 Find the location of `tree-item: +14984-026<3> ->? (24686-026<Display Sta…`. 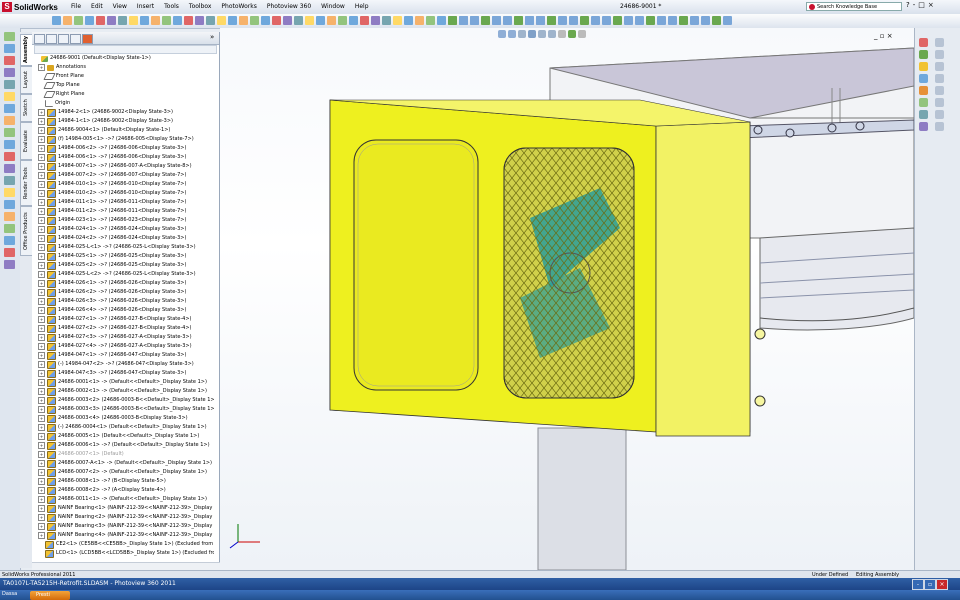

tree-item: +14984-026<3> ->? (24686-026<Display Sta… is located at coordinates (112, 301).